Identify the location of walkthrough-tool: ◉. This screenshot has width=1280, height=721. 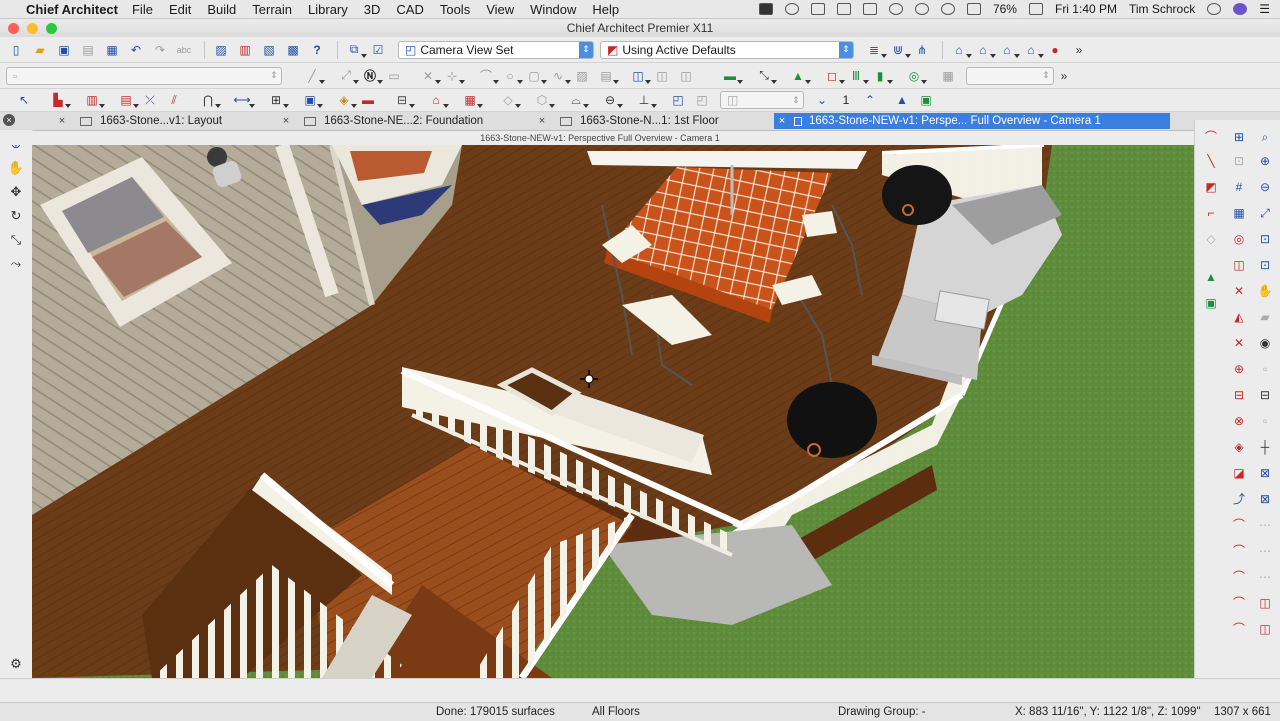
(1265, 343).